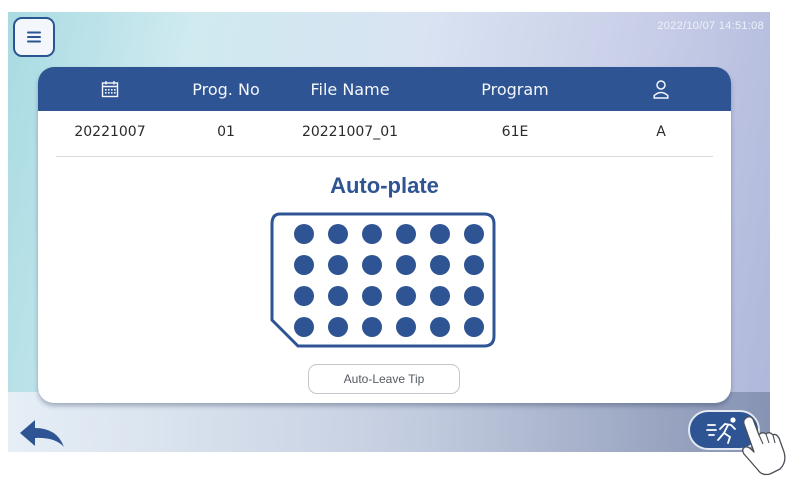 The image size is (786, 481). I want to click on hand-pointer-icon, so click(759, 445).